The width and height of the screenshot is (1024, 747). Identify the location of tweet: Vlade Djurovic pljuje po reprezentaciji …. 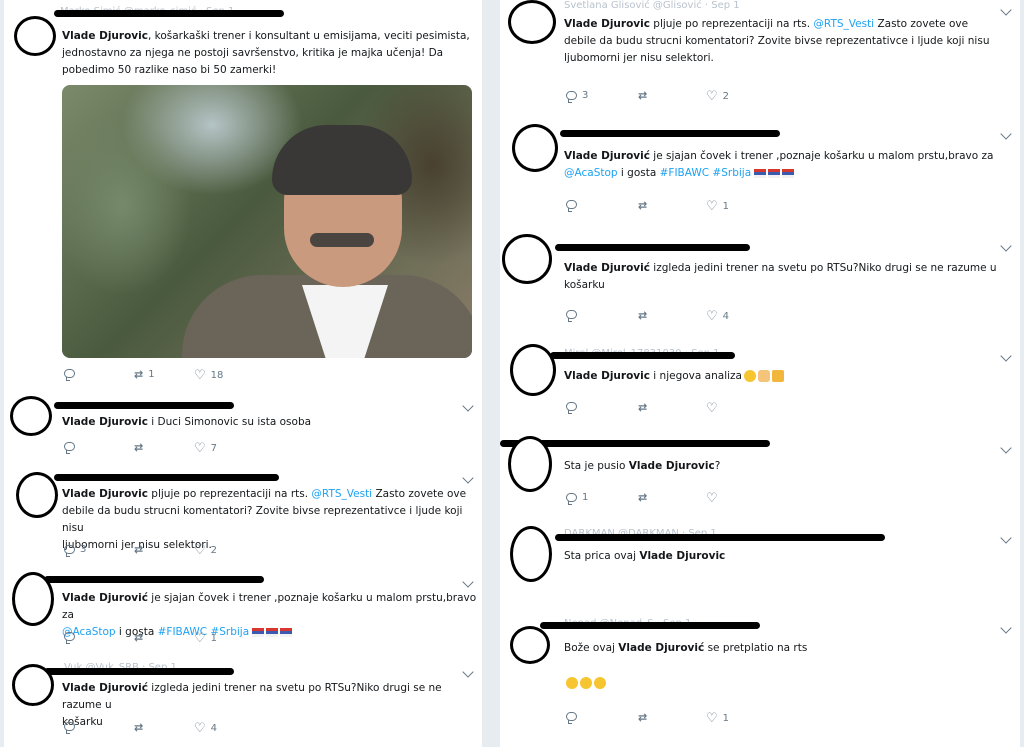
(243, 514).